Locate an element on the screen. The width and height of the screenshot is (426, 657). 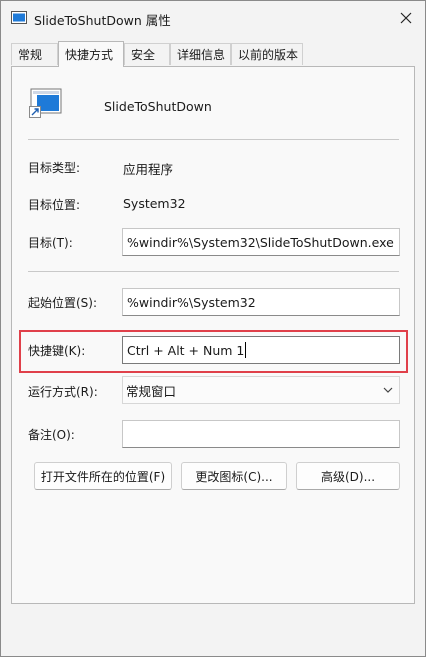
text-caret is located at coordinates (246, 350).